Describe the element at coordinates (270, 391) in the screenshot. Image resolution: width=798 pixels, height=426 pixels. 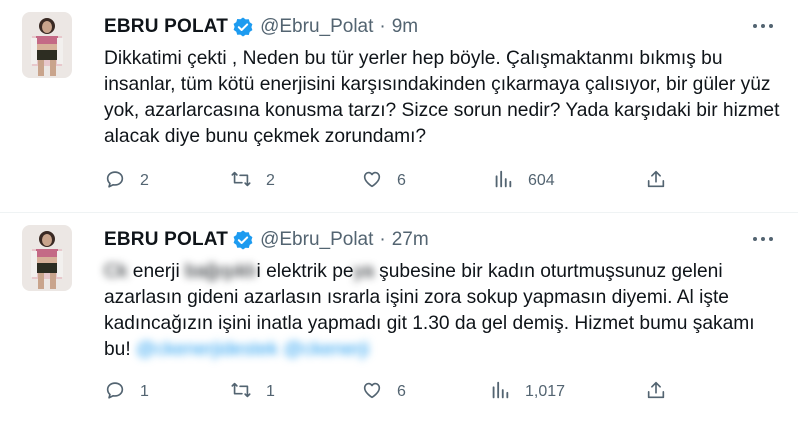
I see `retweet-count: 1` at that location.